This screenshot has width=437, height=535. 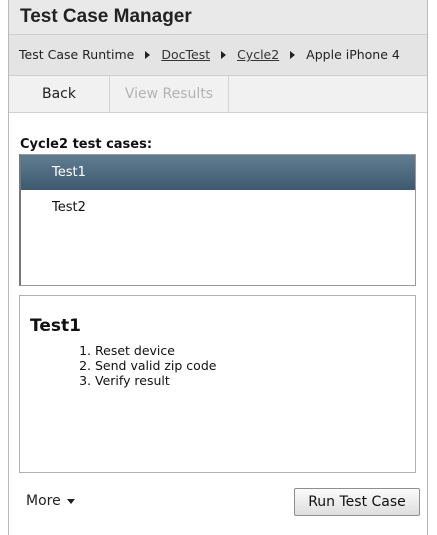 What do you see at coordinates (55, 326) in the screenshot?
I see `detail-title: Test1` at bounding box center [55, 326].